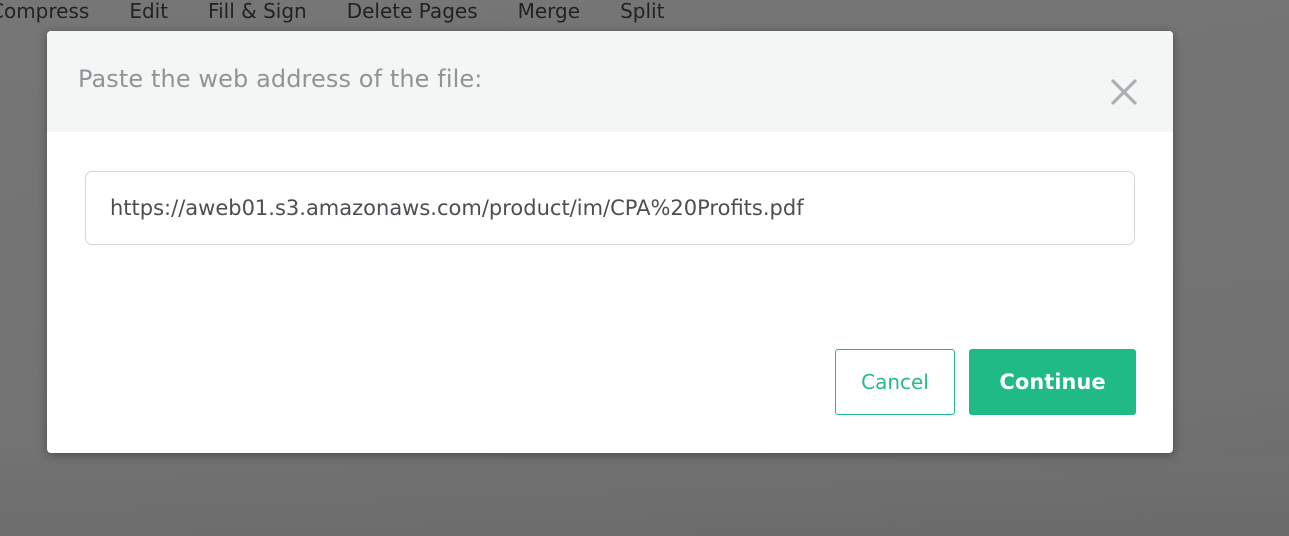 The image size is (1289, 536). Describe the element at coordinates (549, 11) in the screenshot. I see `nav-item-merge: Merge` at that location.